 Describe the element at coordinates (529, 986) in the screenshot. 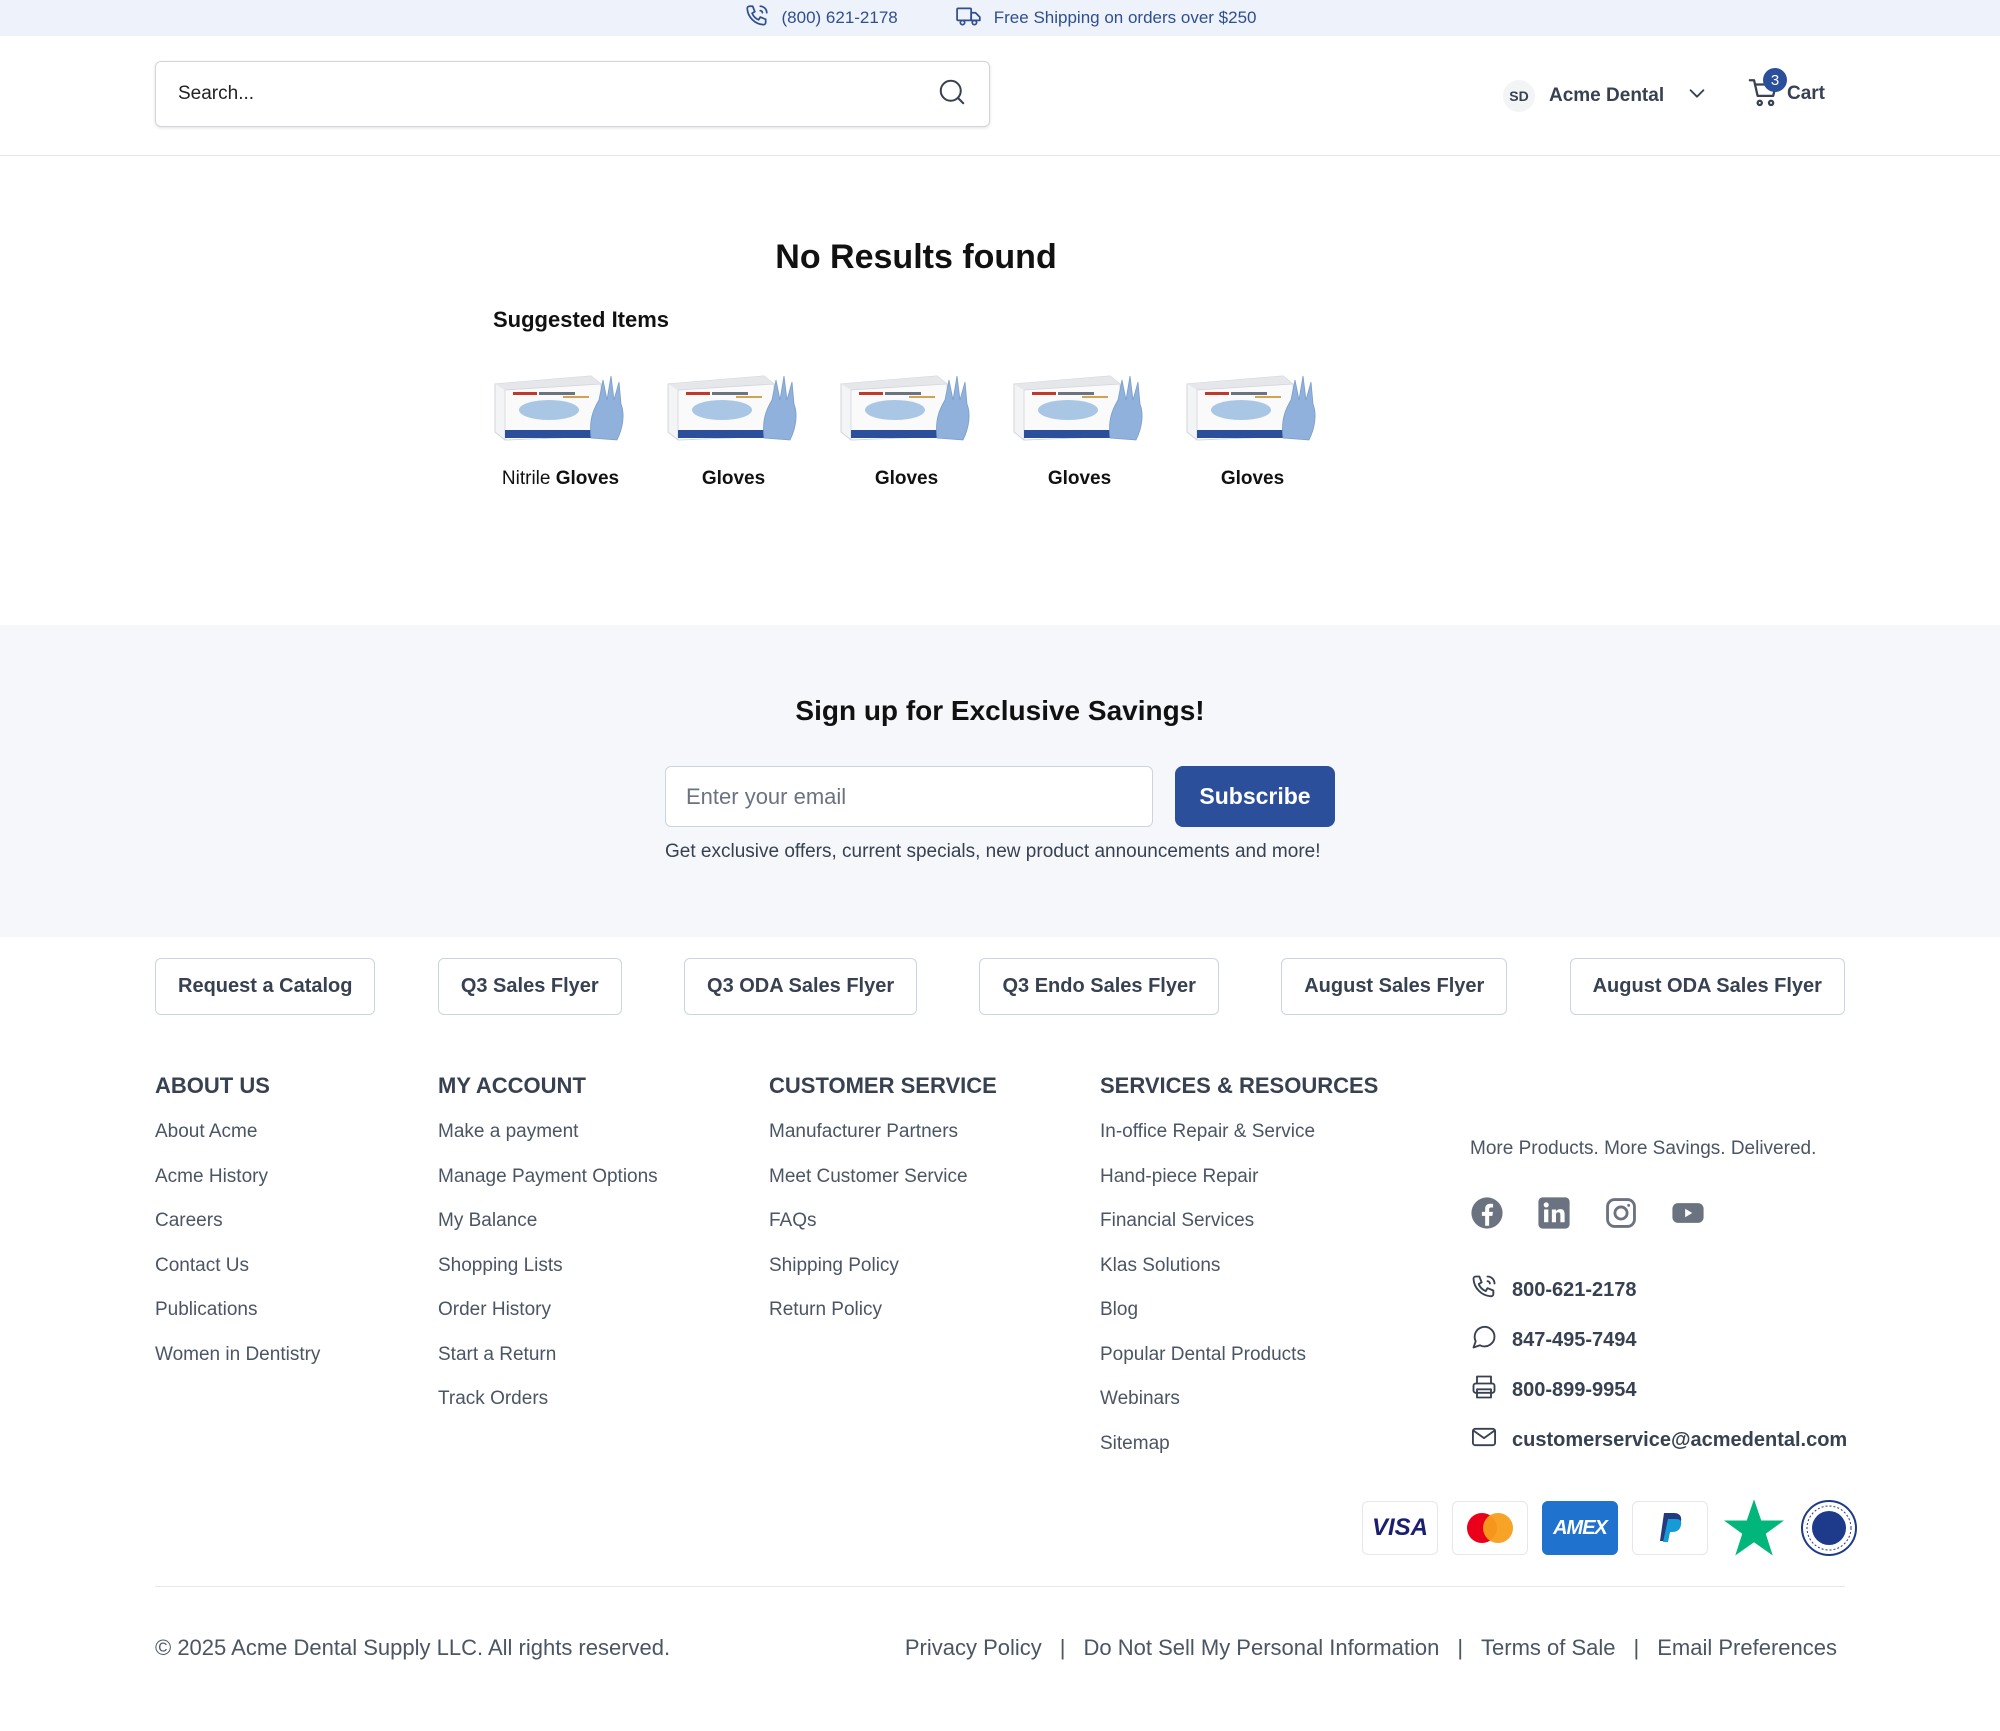

I see `q3-sales-flyer-button: Q3 Sales Flyer` at that location.